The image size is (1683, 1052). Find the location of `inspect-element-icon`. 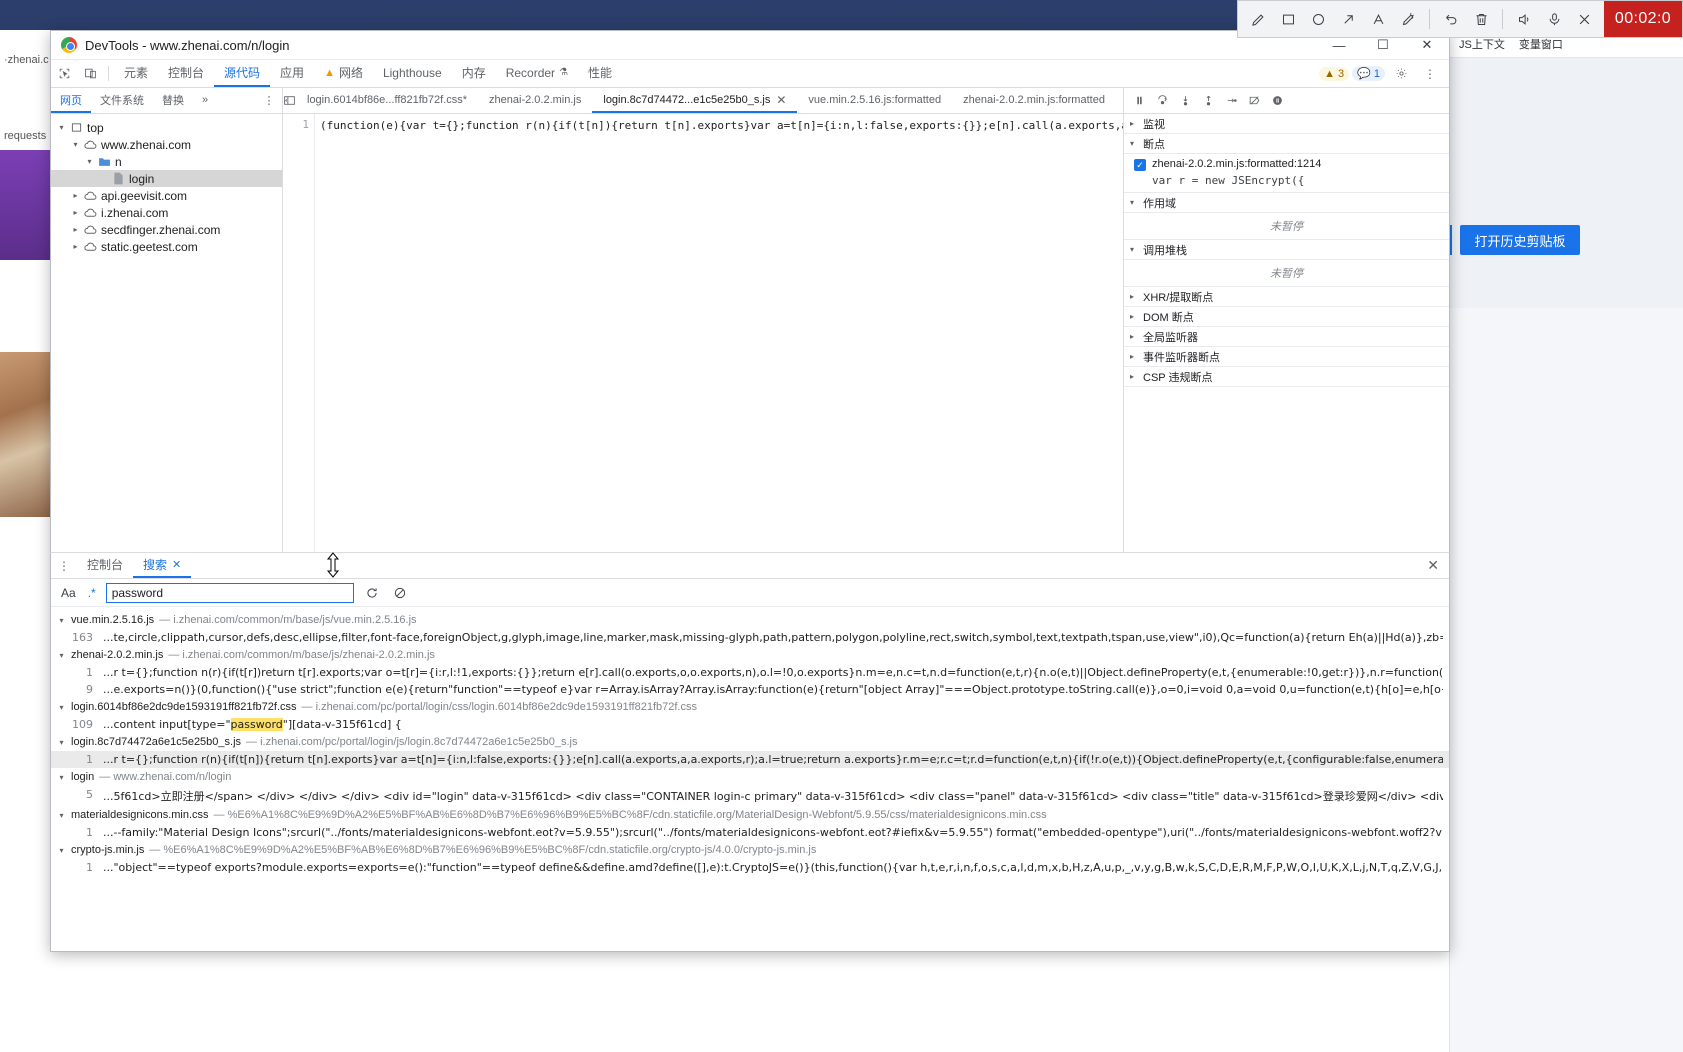

inspect-element-icon is located at coordinates (64, 73).